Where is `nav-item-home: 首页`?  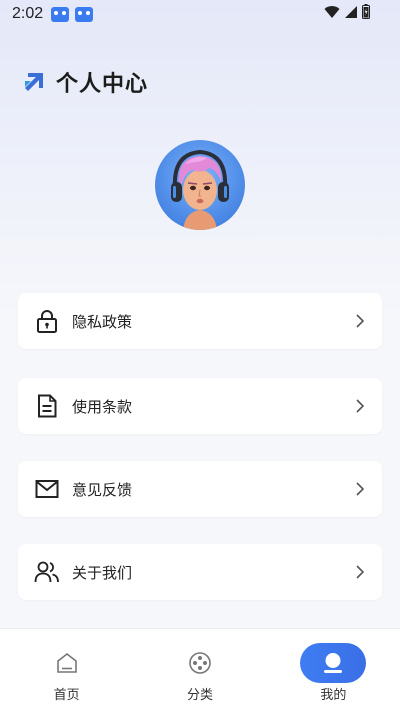 nav-item-home: 首页 is located at coordinates (66, 670).